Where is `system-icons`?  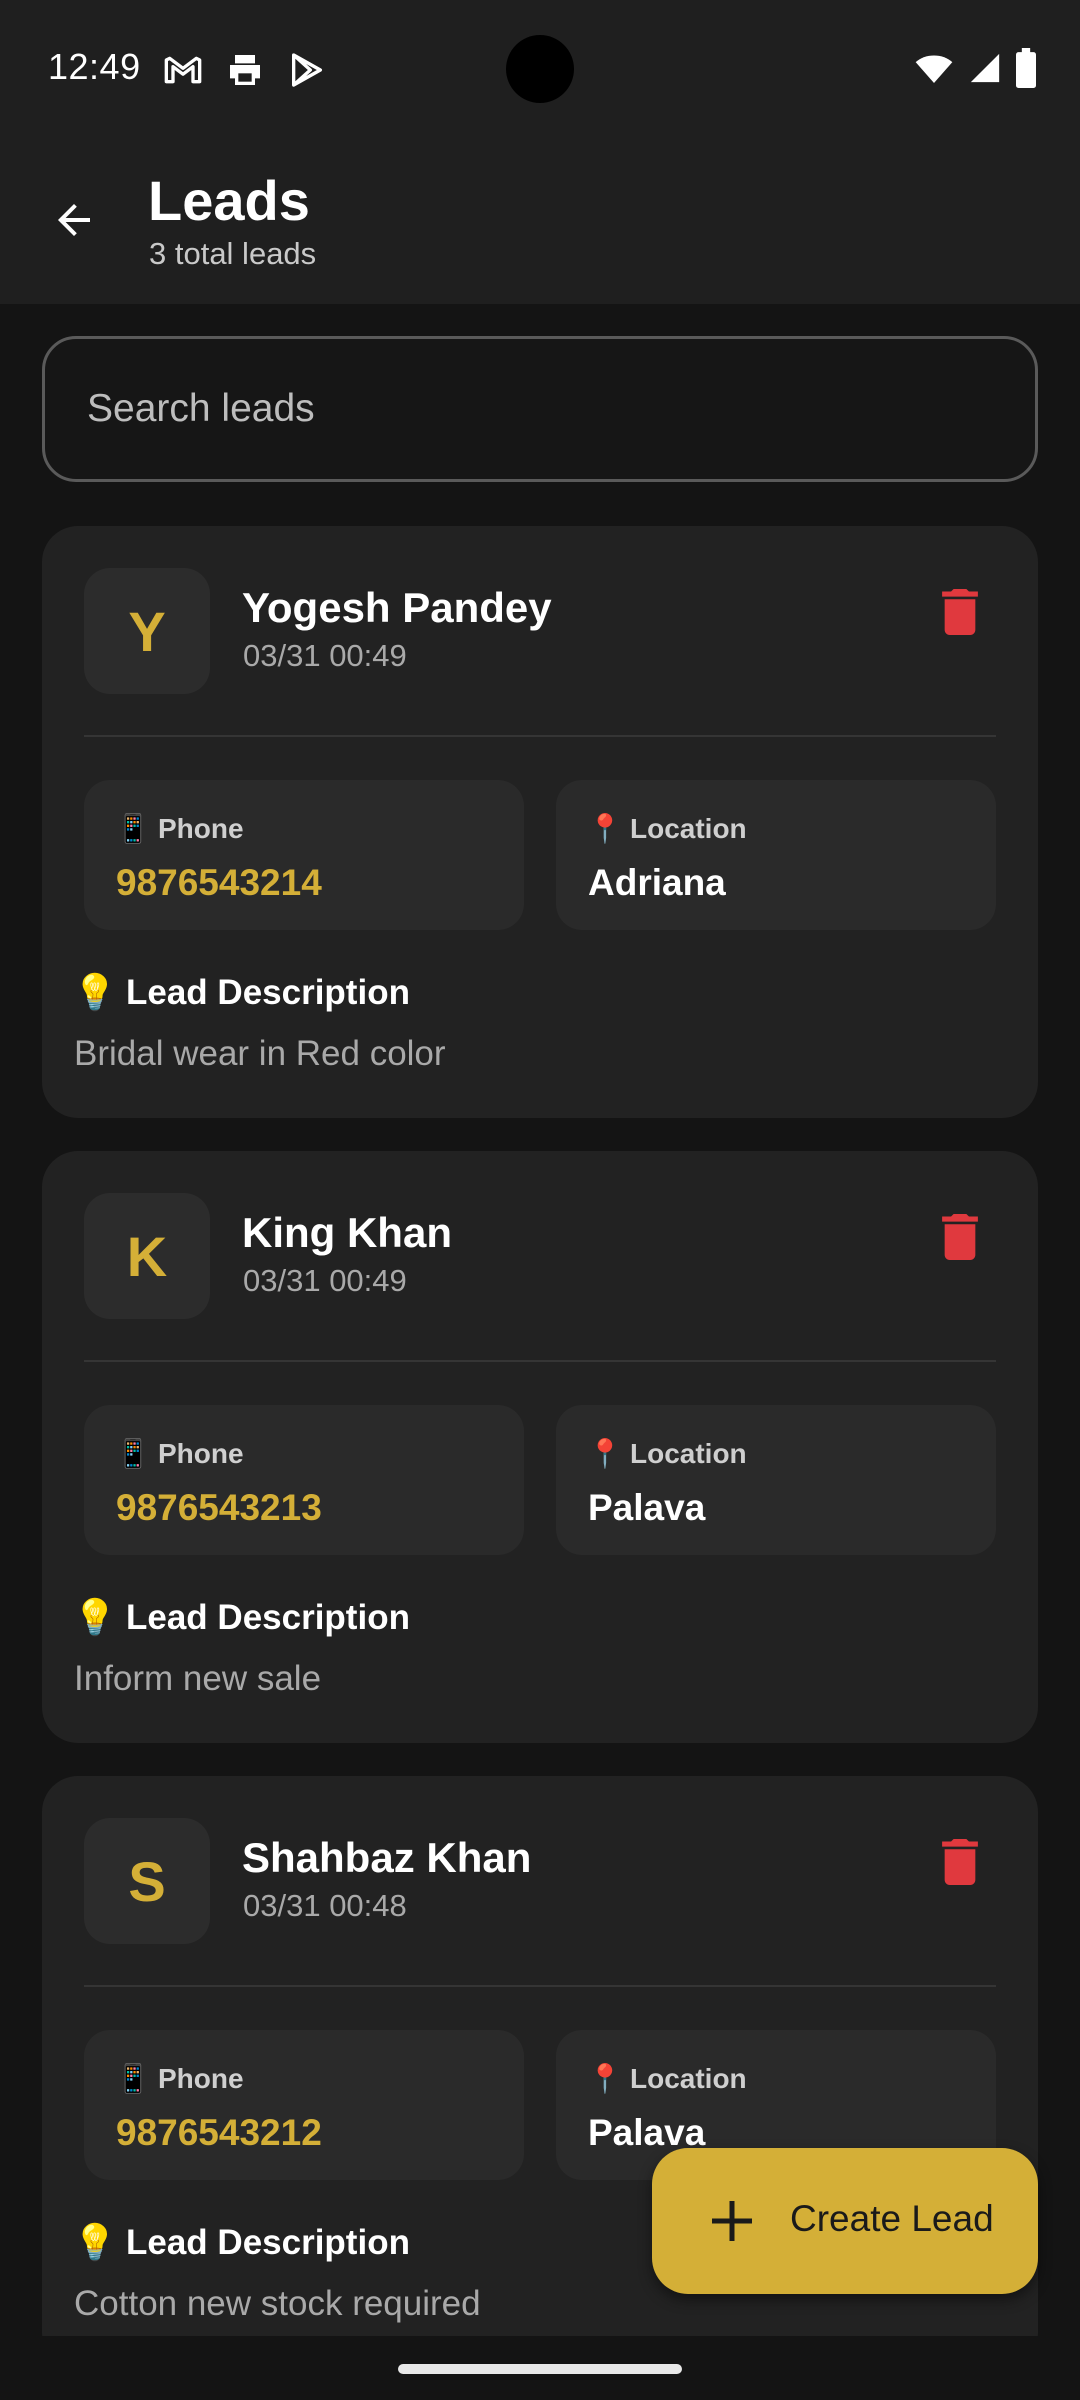
system-icons is located at coordinates (975, 68).